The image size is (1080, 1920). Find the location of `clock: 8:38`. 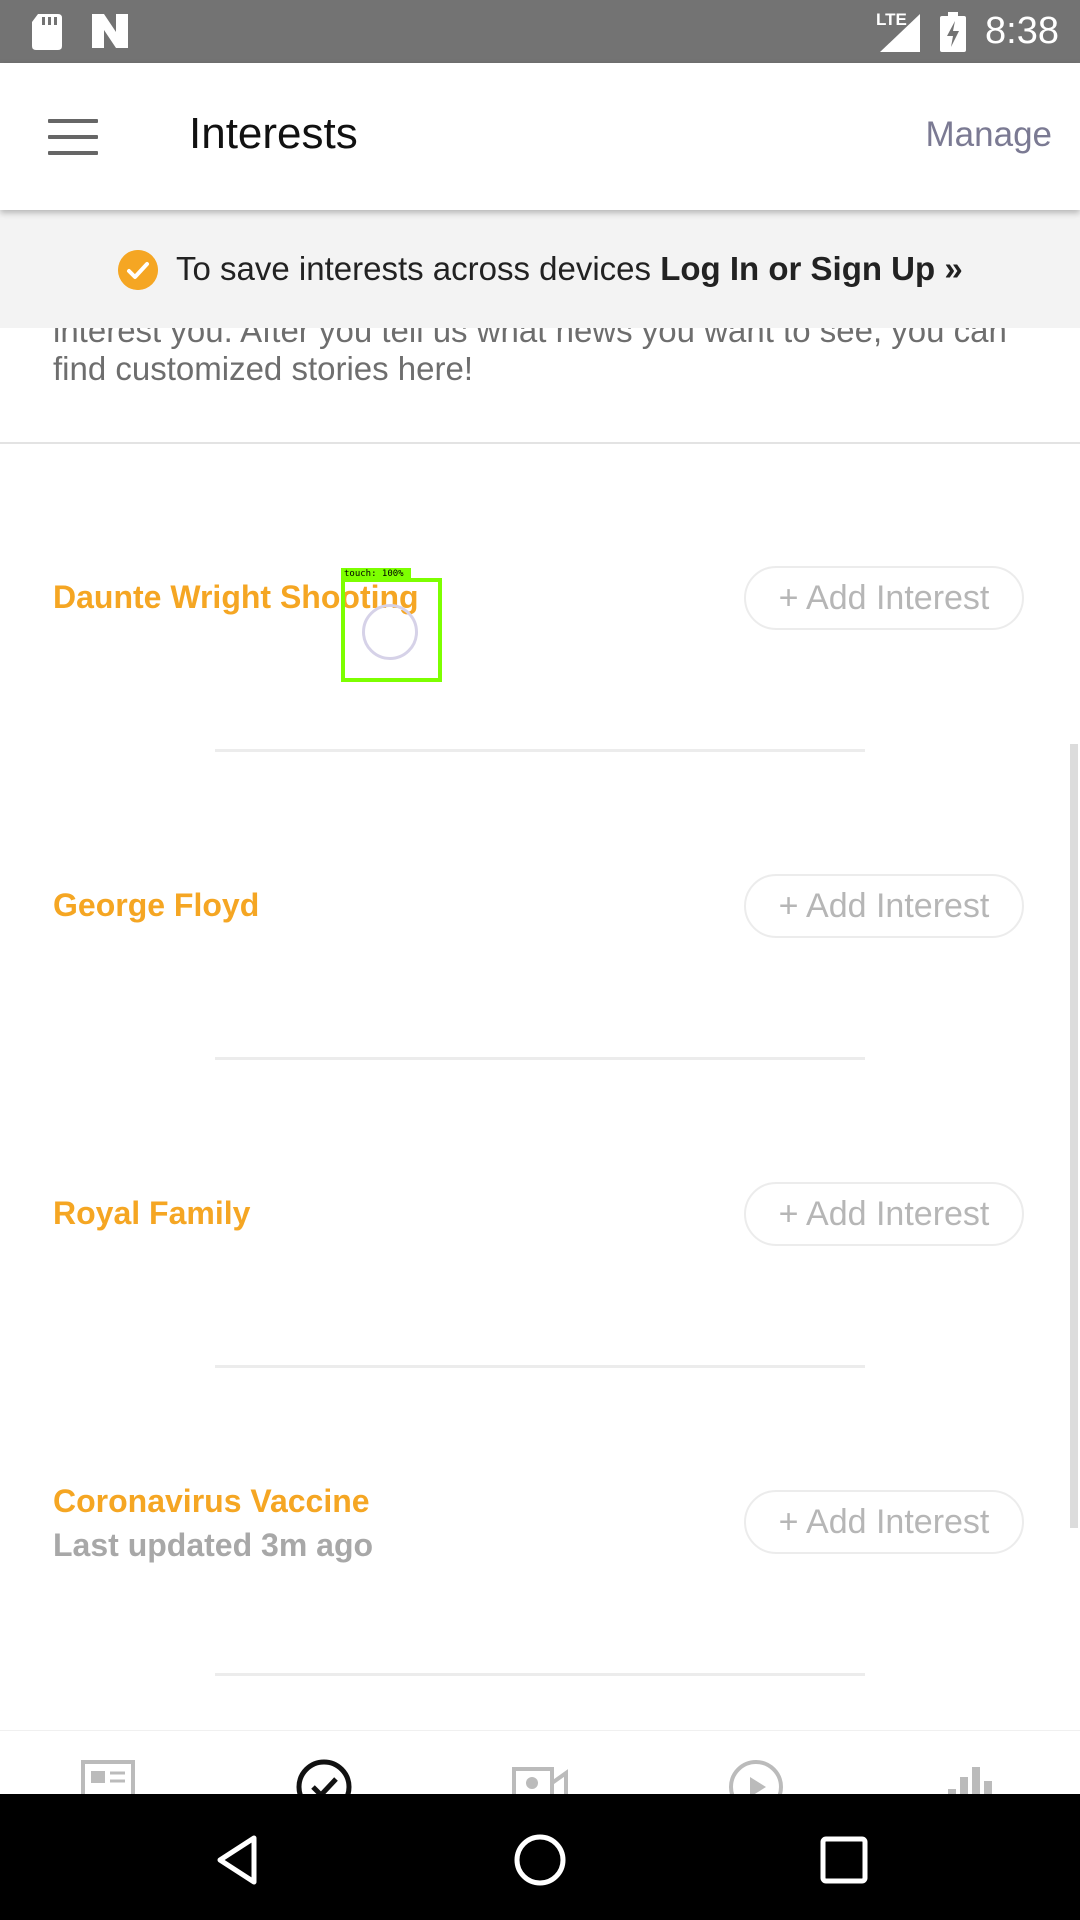

clock: 8:38 is located at coordinates (1022, 31).